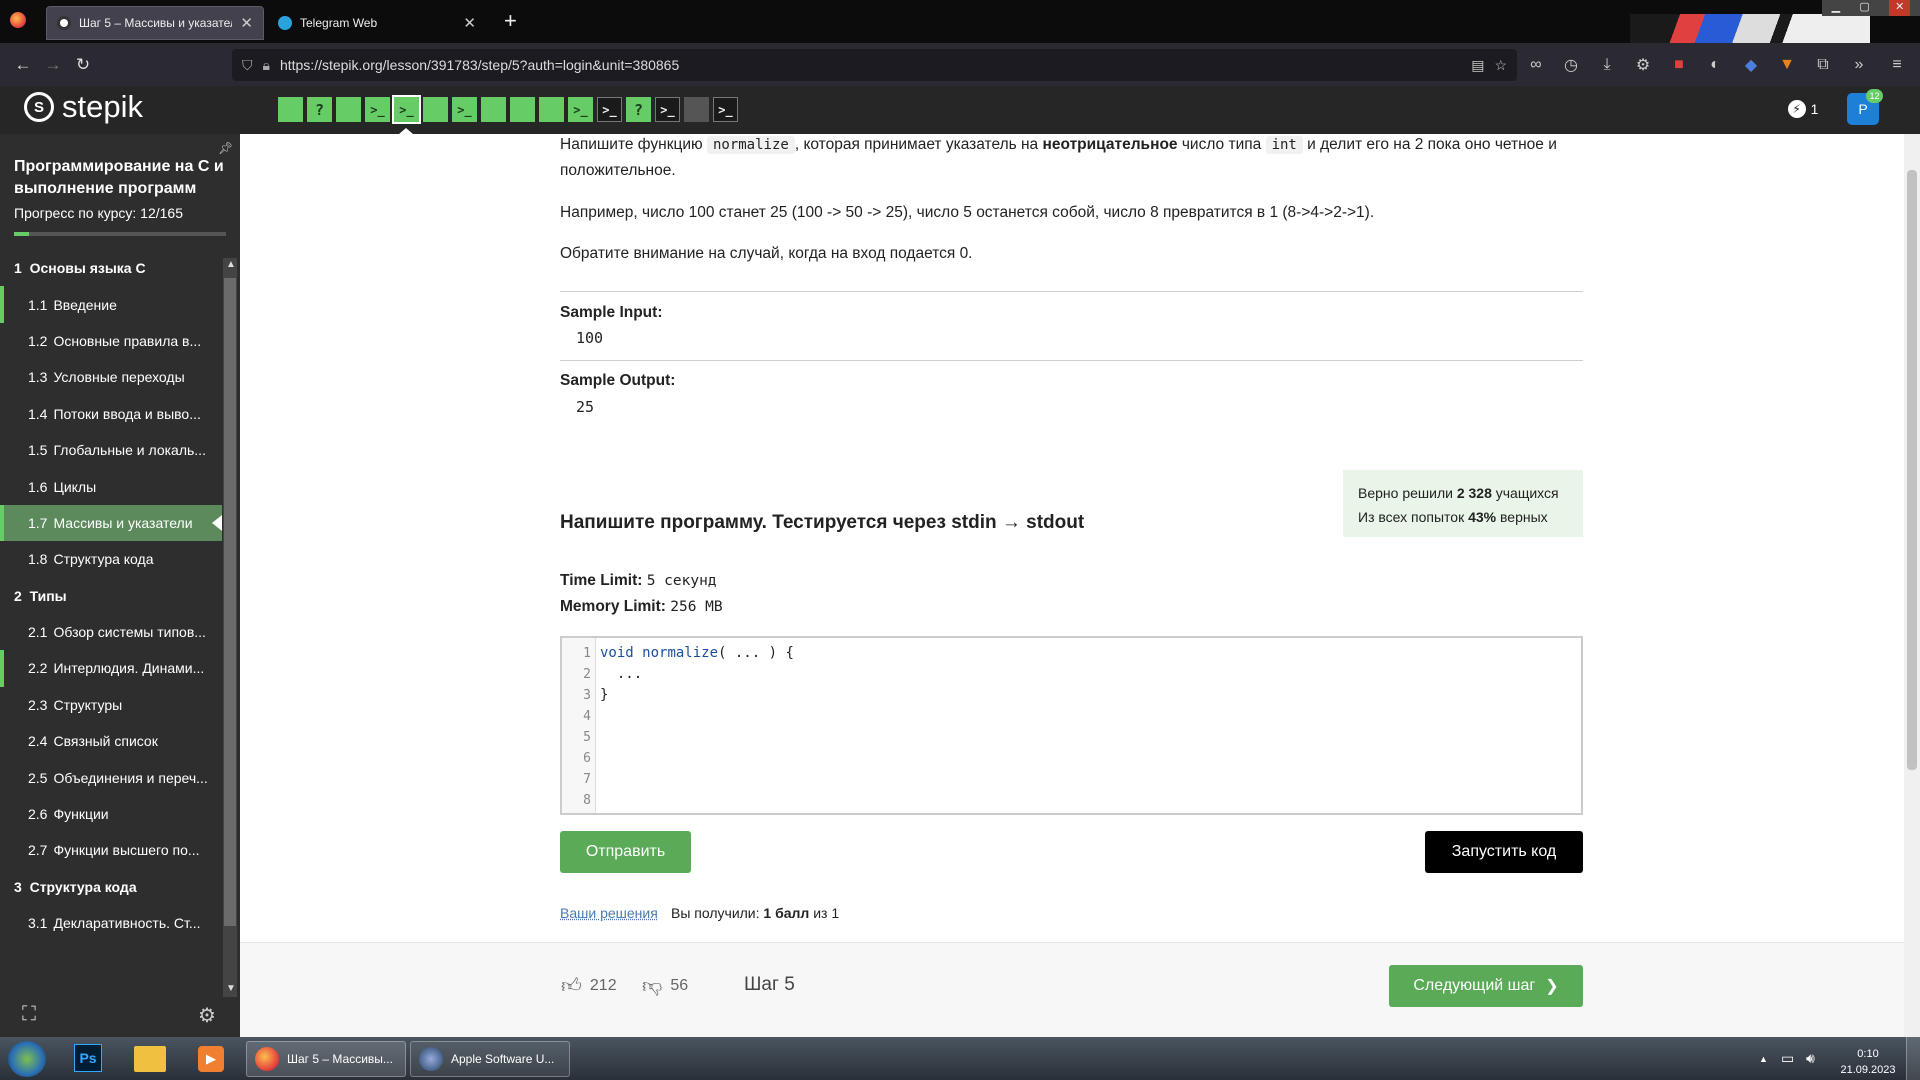 This screenshot has height=1080, width=1920. Describe the element at coordinates (1864, 8) in the screenshot. I see `maximize-icon: ▢` at that location.